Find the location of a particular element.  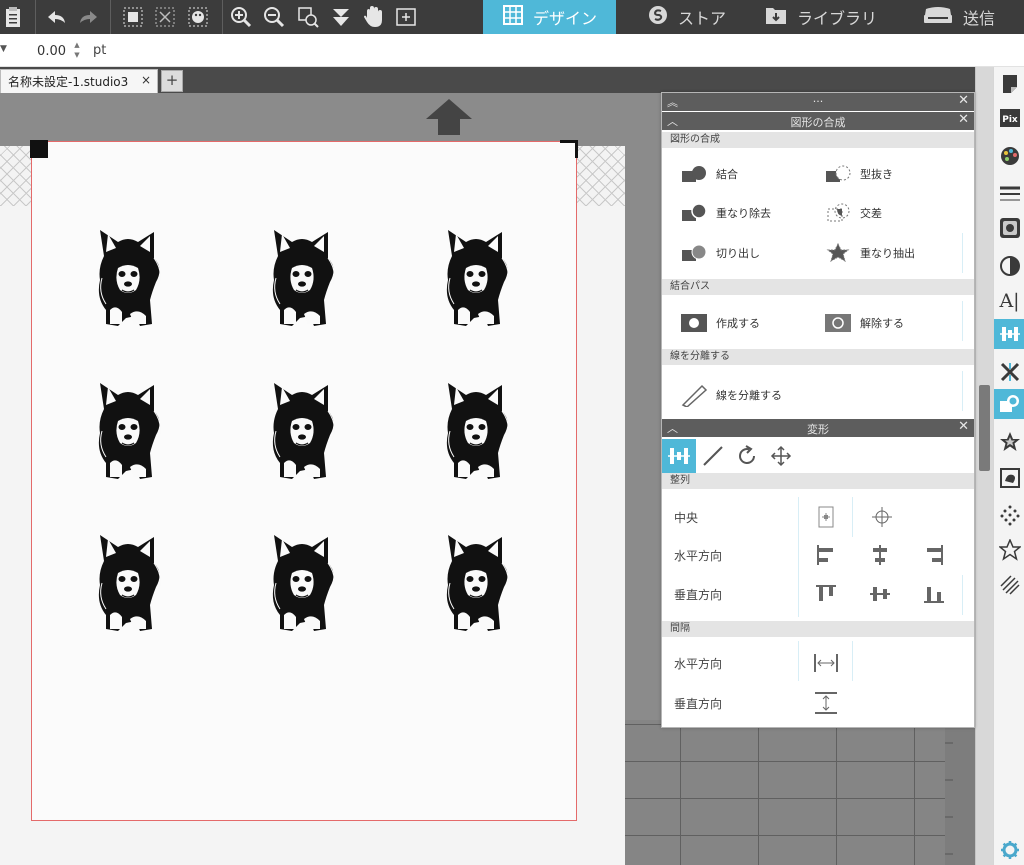

line-width-input is located at coordinates (43, 51).